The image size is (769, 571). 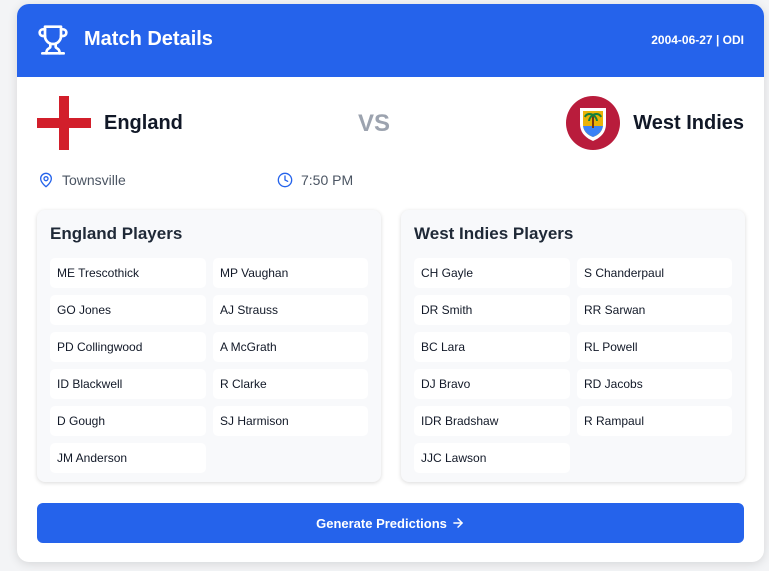 What do you see at coordinates (290, 347) in the screenshot?
I see `player-item: A McGrath` at bounding box center [290, 347].